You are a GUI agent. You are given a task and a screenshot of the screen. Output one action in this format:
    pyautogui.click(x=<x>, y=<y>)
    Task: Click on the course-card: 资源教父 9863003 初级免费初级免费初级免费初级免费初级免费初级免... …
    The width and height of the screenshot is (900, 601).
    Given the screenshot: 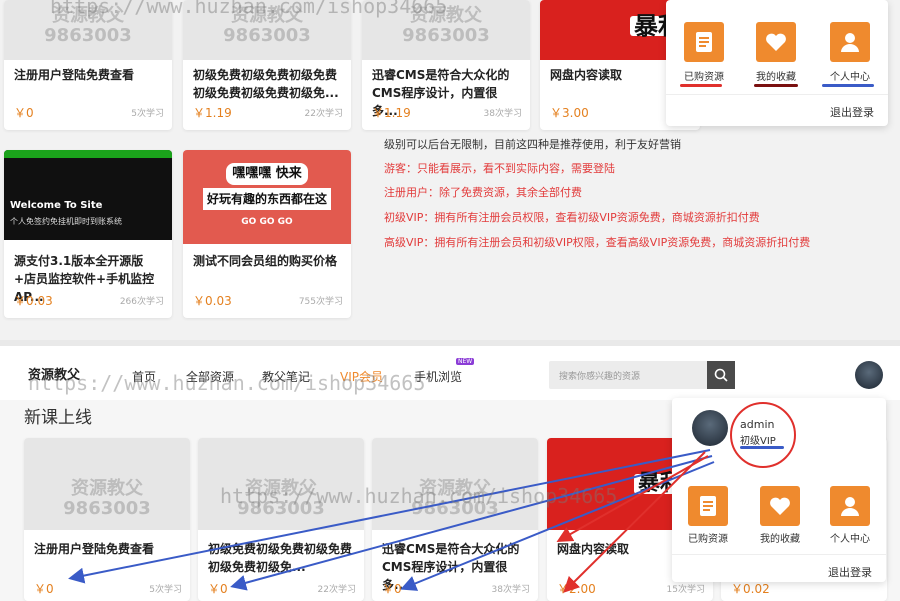 What is the action you would take?
    pyautogui.click(x=267, y=65)
    